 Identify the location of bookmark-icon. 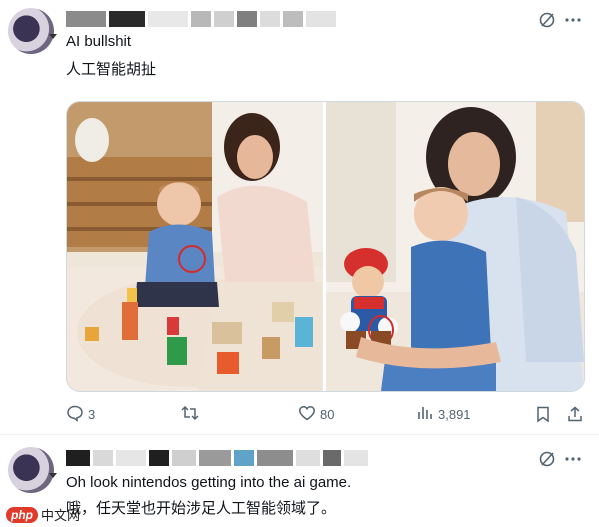
(543, 414).